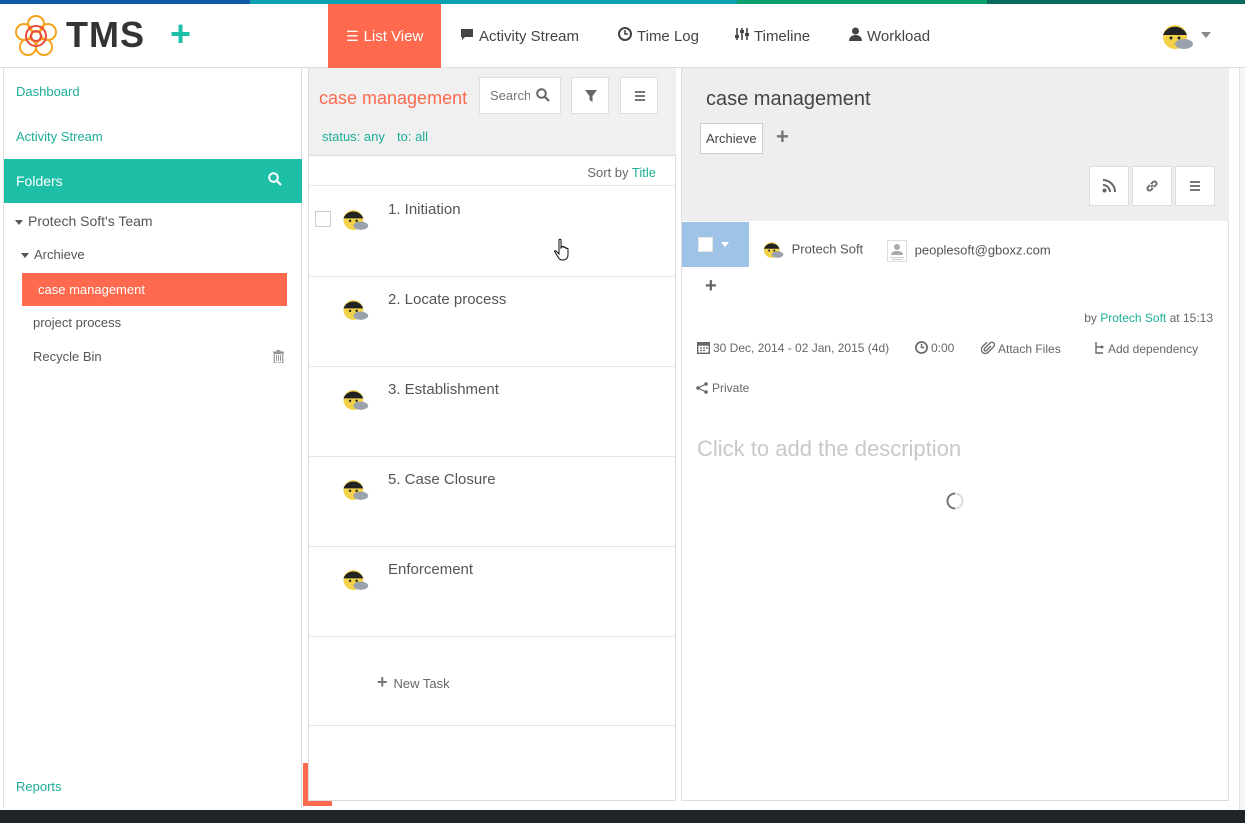  What do you see at coordinates (955, 501) in the screenshot?
I see `loading-spinner-icon` at bounding box center [955, 501].